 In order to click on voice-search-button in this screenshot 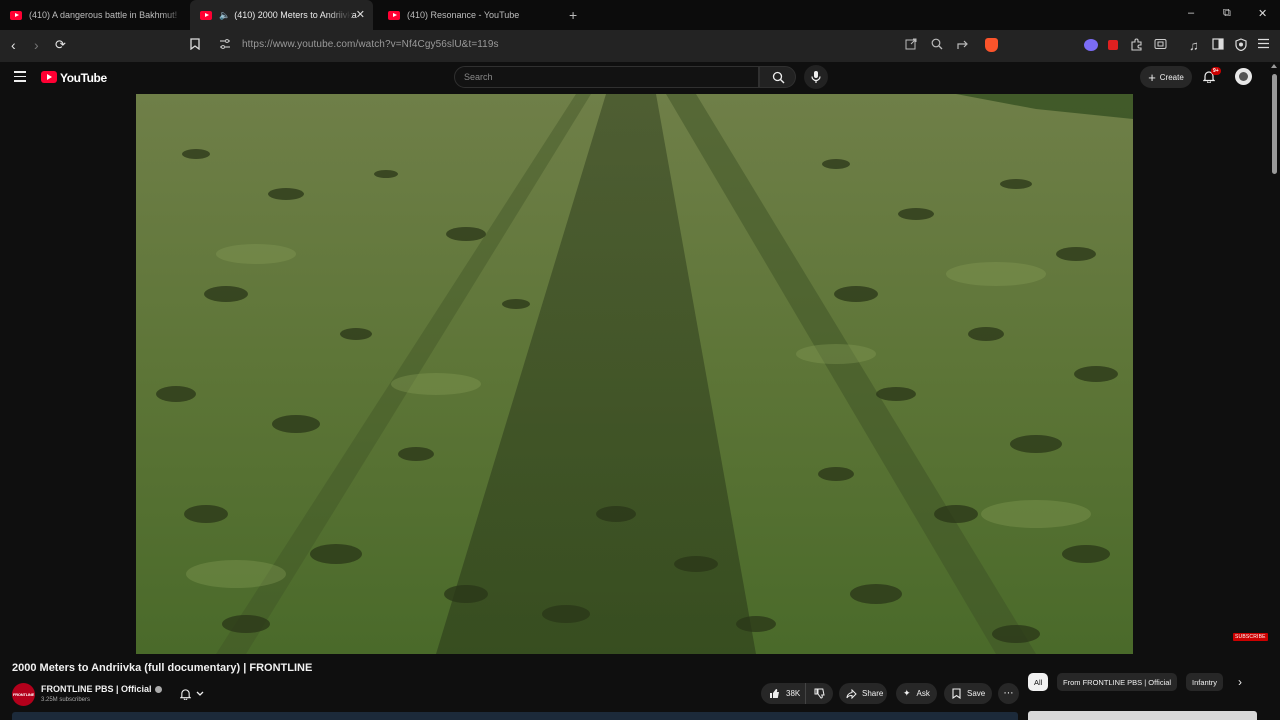, I will do `click(816, 77)`.